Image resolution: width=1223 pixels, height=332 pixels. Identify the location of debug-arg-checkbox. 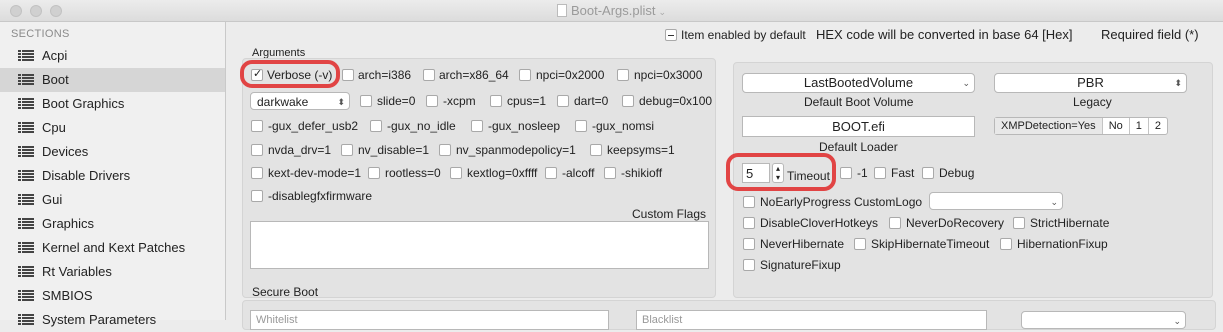
(628, 101).